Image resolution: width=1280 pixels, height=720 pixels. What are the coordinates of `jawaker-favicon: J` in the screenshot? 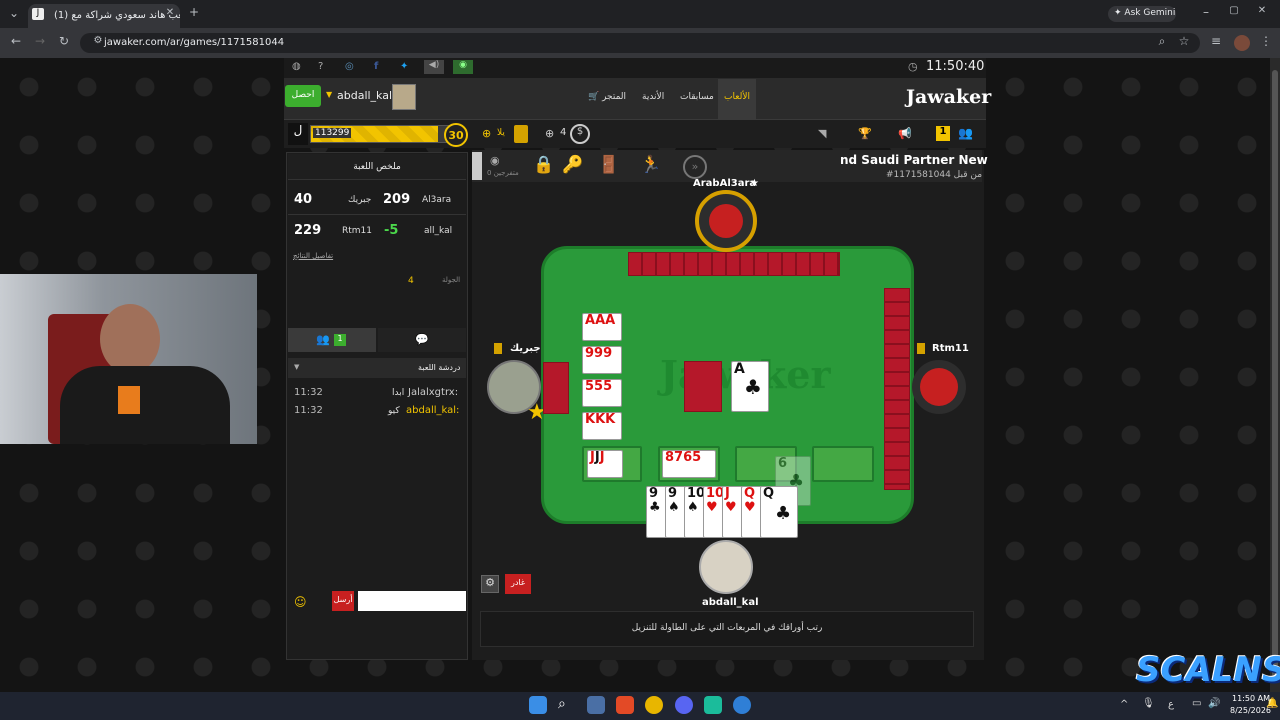 It's located at (38, 14).